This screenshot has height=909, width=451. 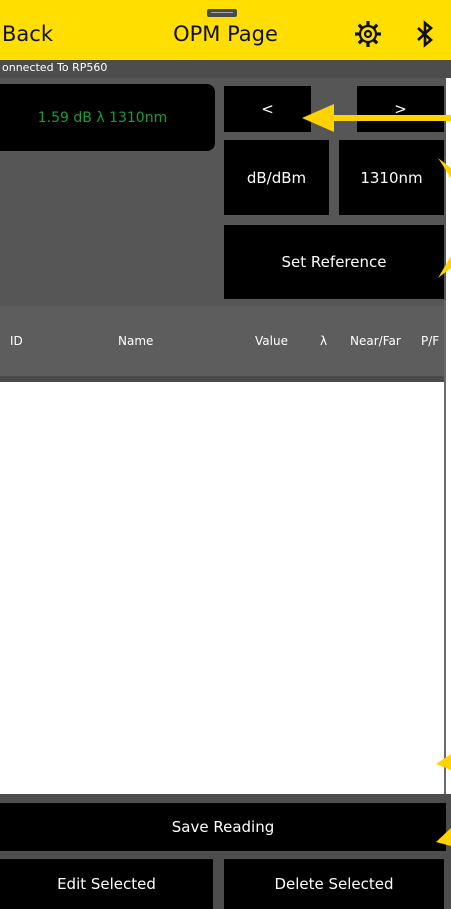 I want to click on table-header: ID Name Value λ Near/Far P/F, so click(x=223, y=341).